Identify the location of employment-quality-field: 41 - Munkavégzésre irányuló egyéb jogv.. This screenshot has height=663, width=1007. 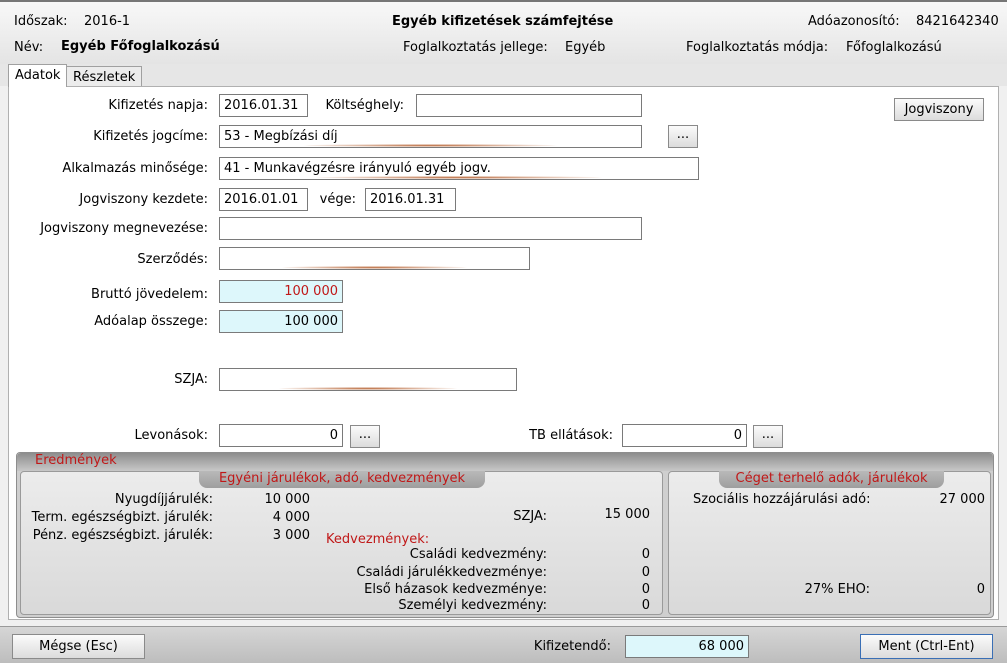
(459, 168).